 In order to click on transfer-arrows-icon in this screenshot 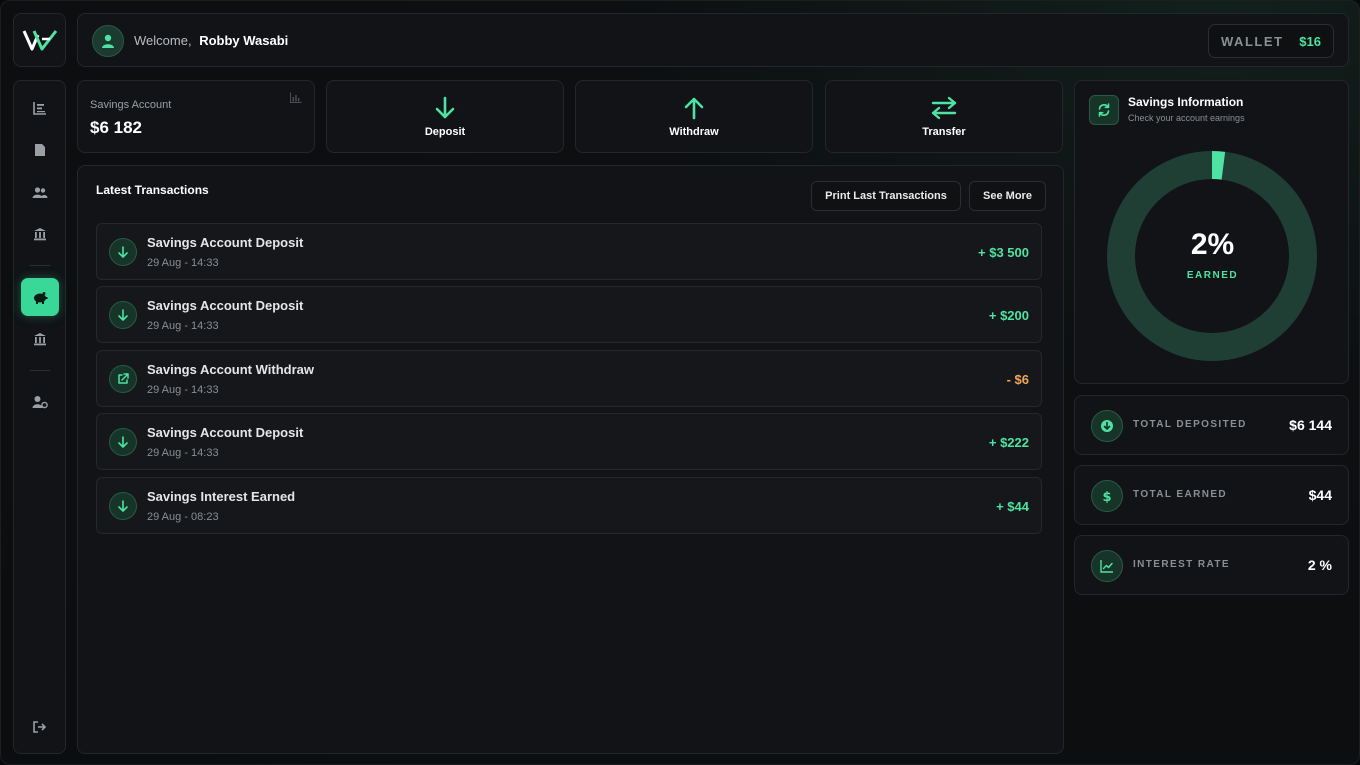, I will do `click(944, 107)`.